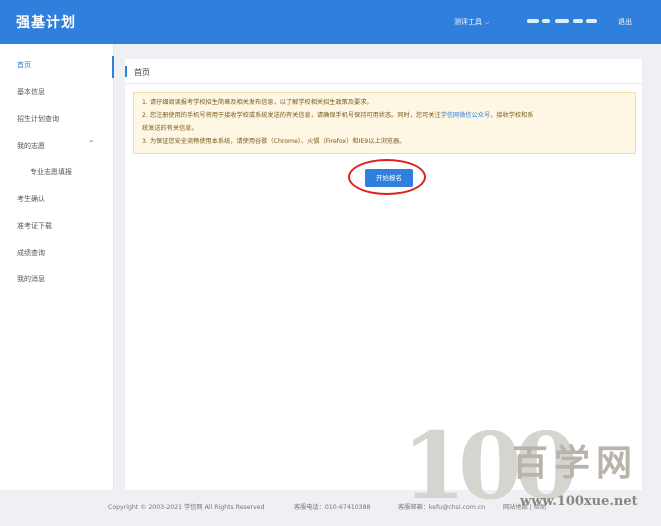  What do you see at coordinates (56, 145) in the screenshot?
I see `sidebar-item-my-preferences: 我的志愿 ⌃` at bounding box center [56, 145].